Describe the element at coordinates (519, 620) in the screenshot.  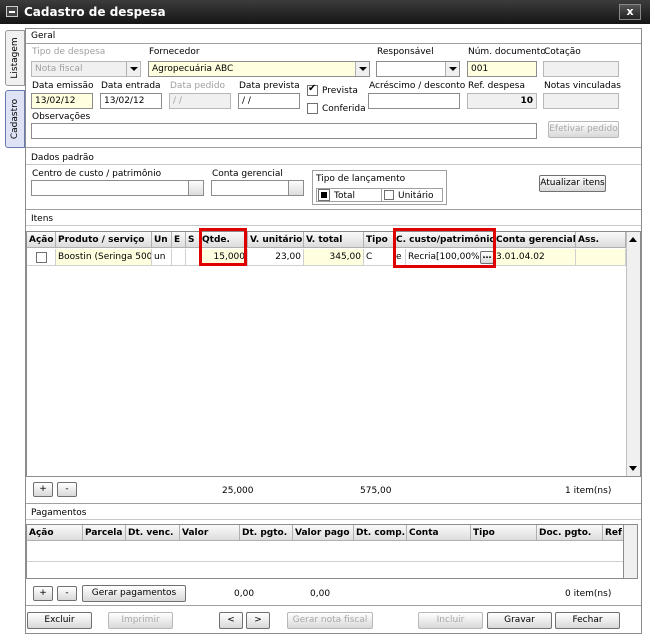
I see `gravar-button: Gravar` at that location.